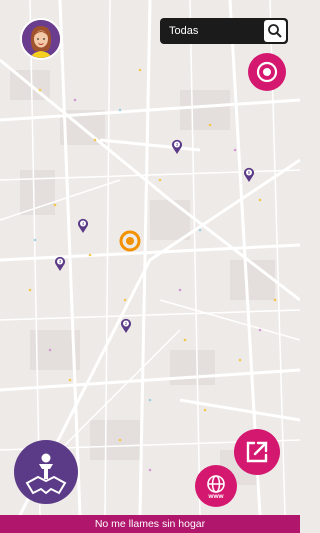 This screenshot has width=320, height=533. What do you see at coordinates (126, 325) in the screenshot?
I see `map-marker: 2` at bounding box center [126, 325].